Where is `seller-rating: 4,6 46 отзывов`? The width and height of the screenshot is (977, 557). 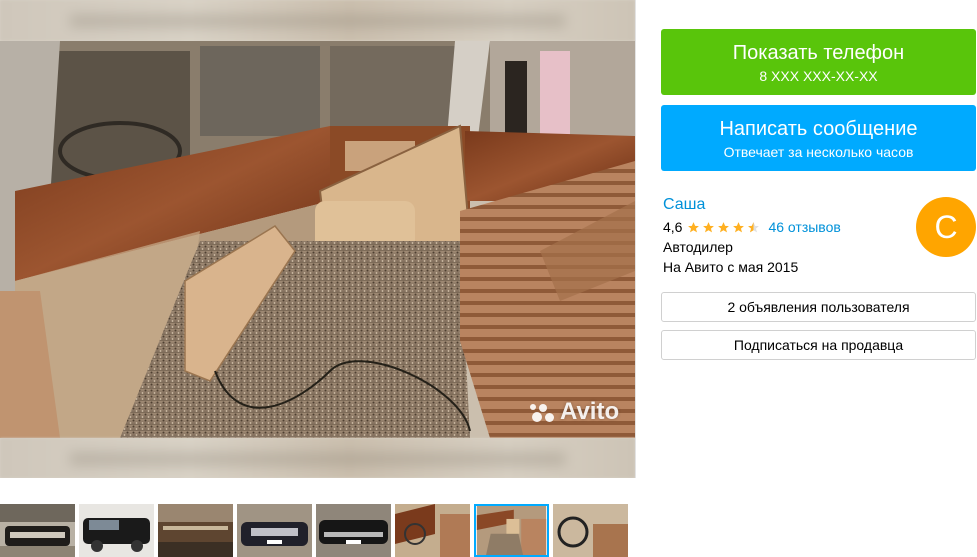
seller-rating: 4,6 46 отзывов is located at coordinates (752, 227).